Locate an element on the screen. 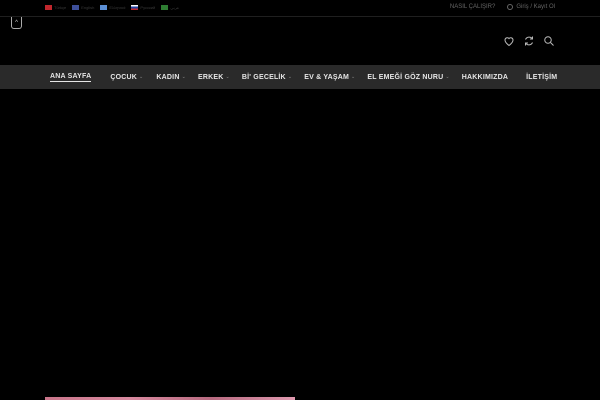 Image resolution: width=600 pixels, height=400 pixels. chevron-up-icon: ^ is located at coordinates (16, 22).